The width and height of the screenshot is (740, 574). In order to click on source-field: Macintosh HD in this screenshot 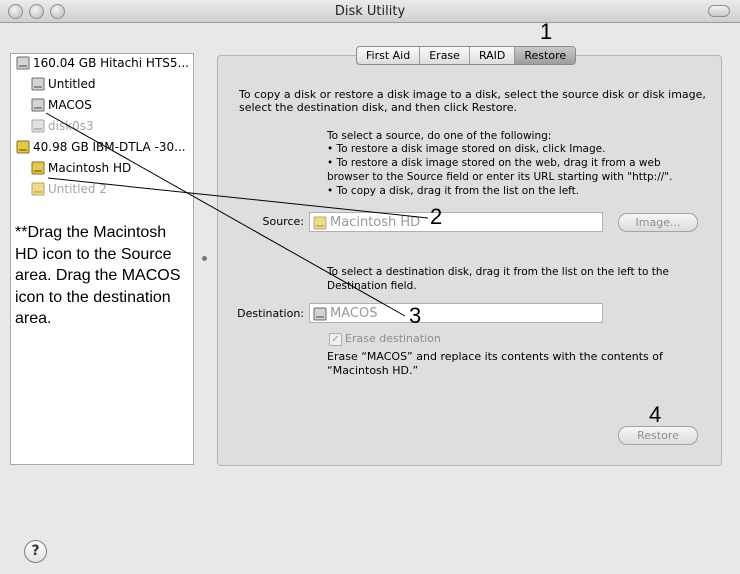, I will do `click(456, 222)`.